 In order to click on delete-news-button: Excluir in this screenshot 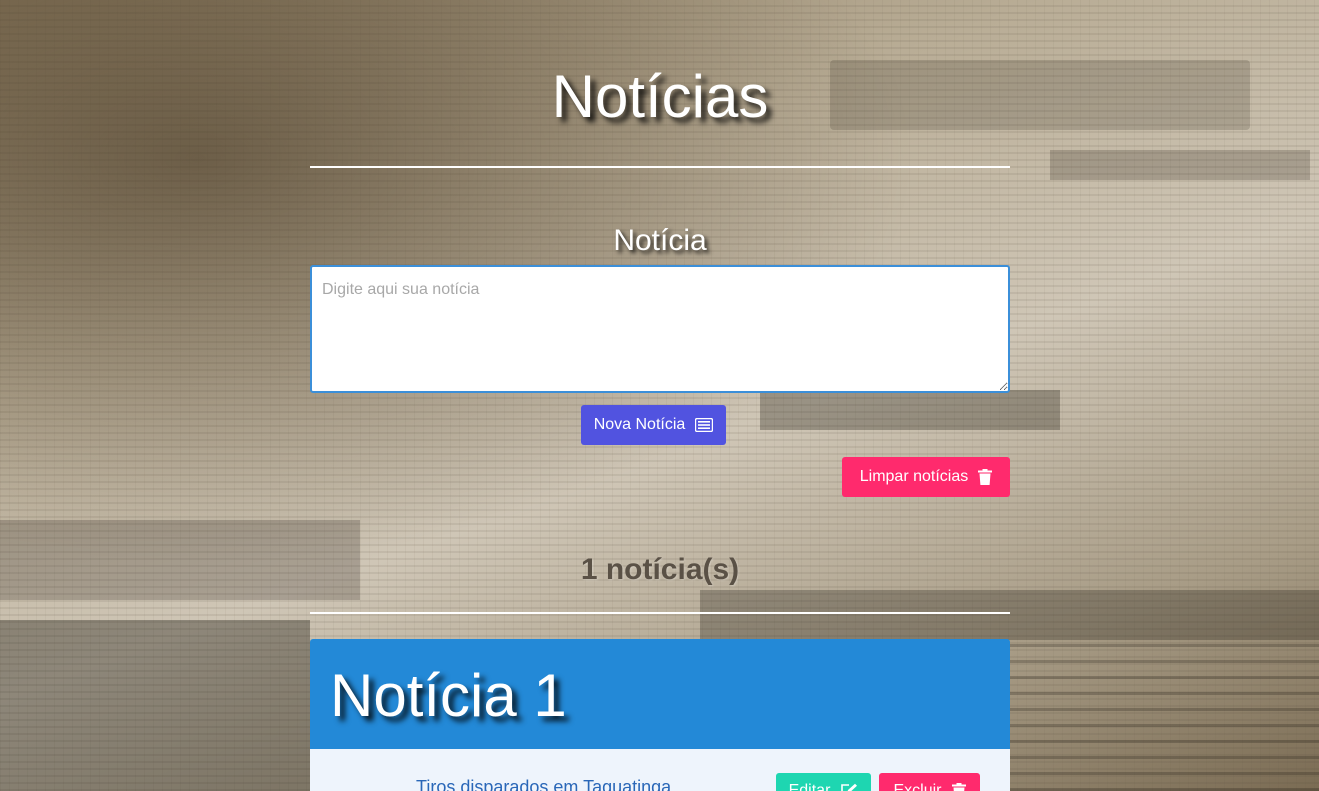, I will do `click(929, 782)`.